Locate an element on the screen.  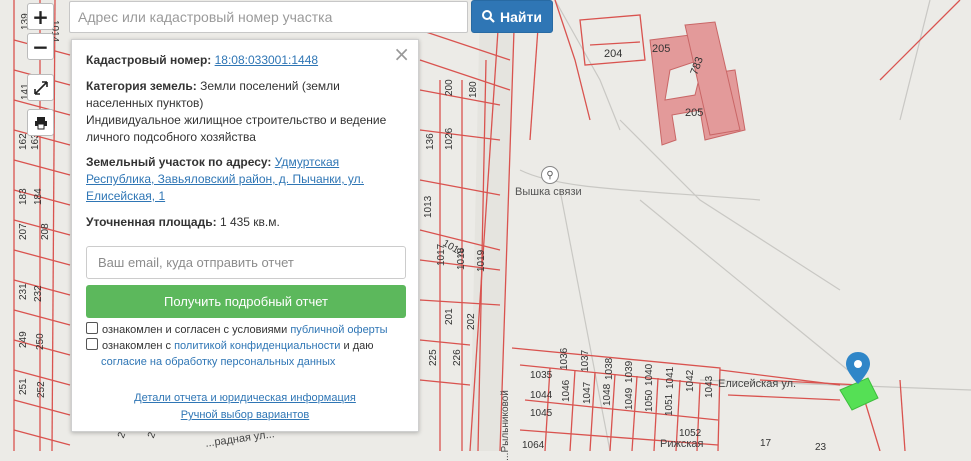
parcel-number: 162 is located at coordinates (23, 141).